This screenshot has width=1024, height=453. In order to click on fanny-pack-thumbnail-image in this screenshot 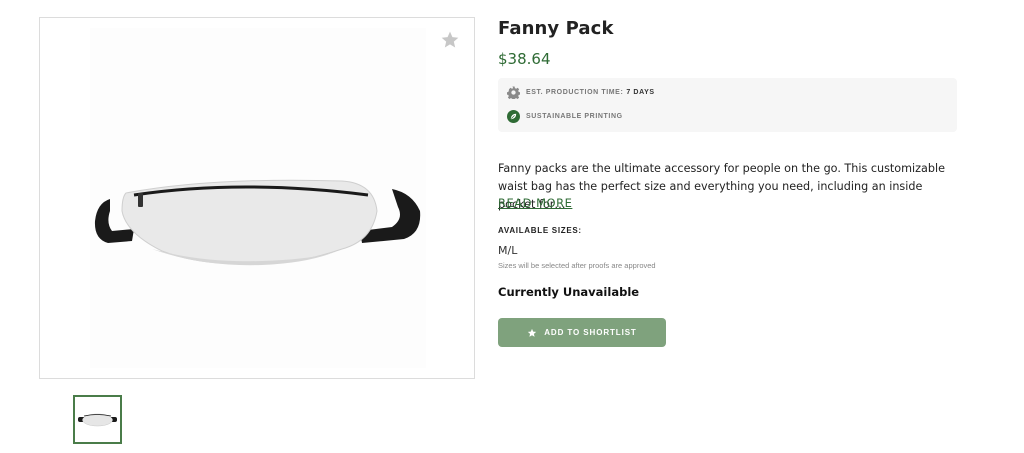, I will do `click(97, 420)`.